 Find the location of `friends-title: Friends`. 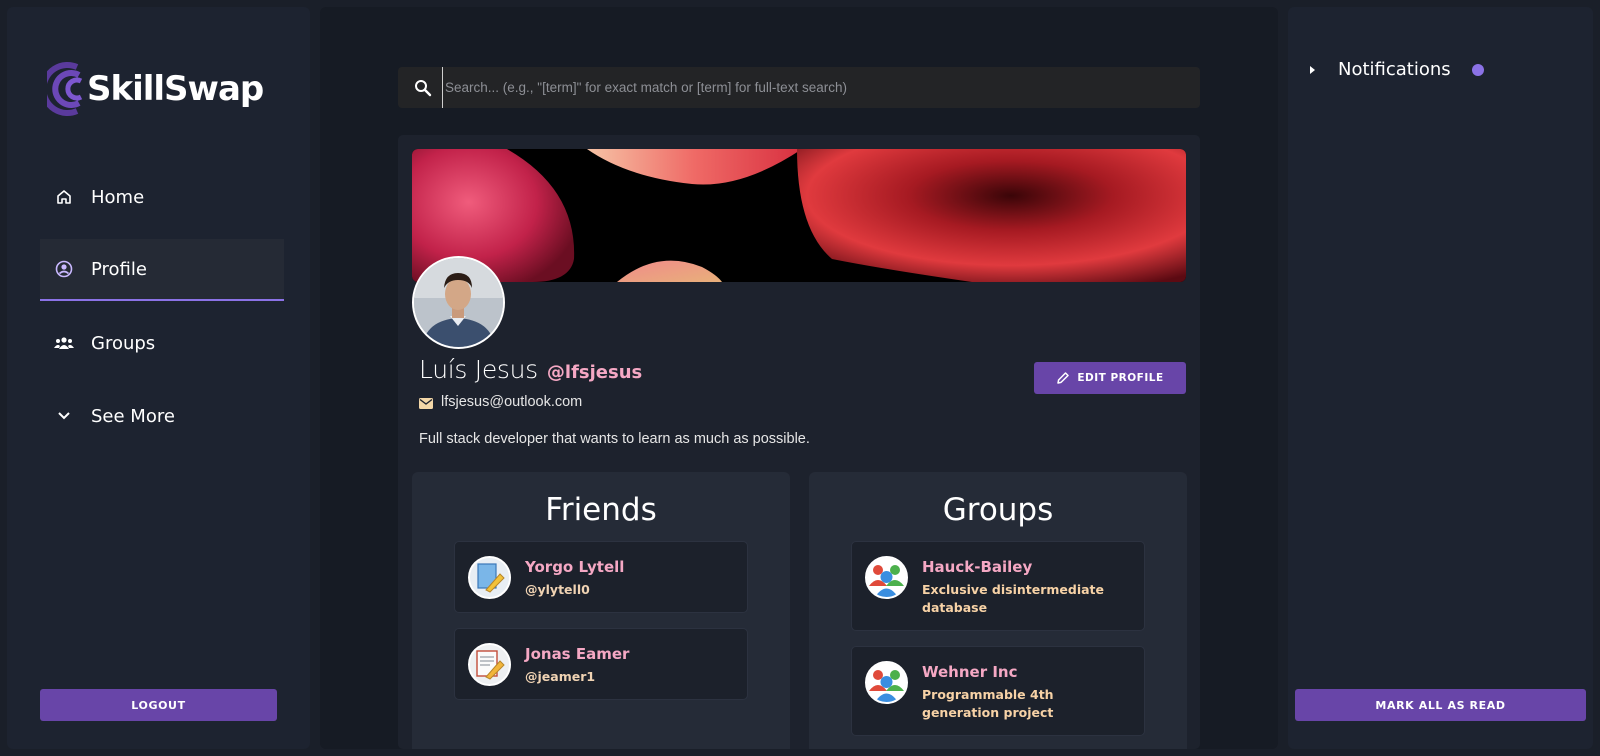

friends-title: Friends is located at coordinates (601, 510).